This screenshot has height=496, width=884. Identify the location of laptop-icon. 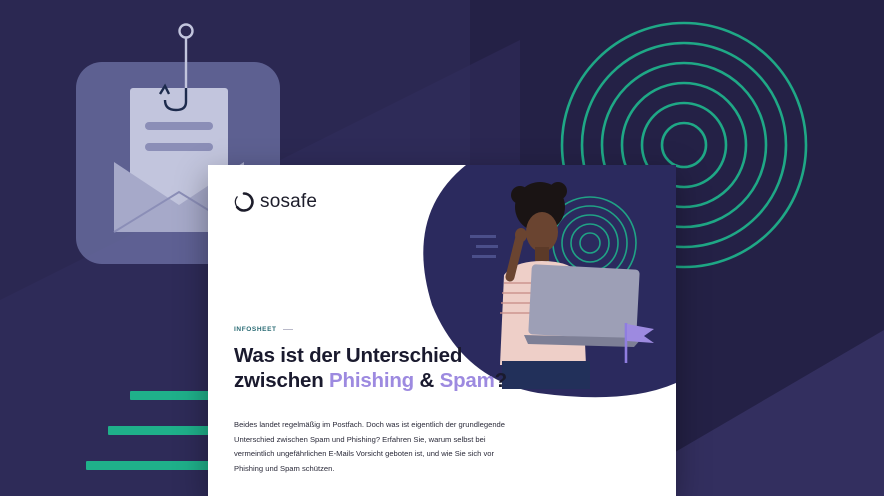
(583, 305).